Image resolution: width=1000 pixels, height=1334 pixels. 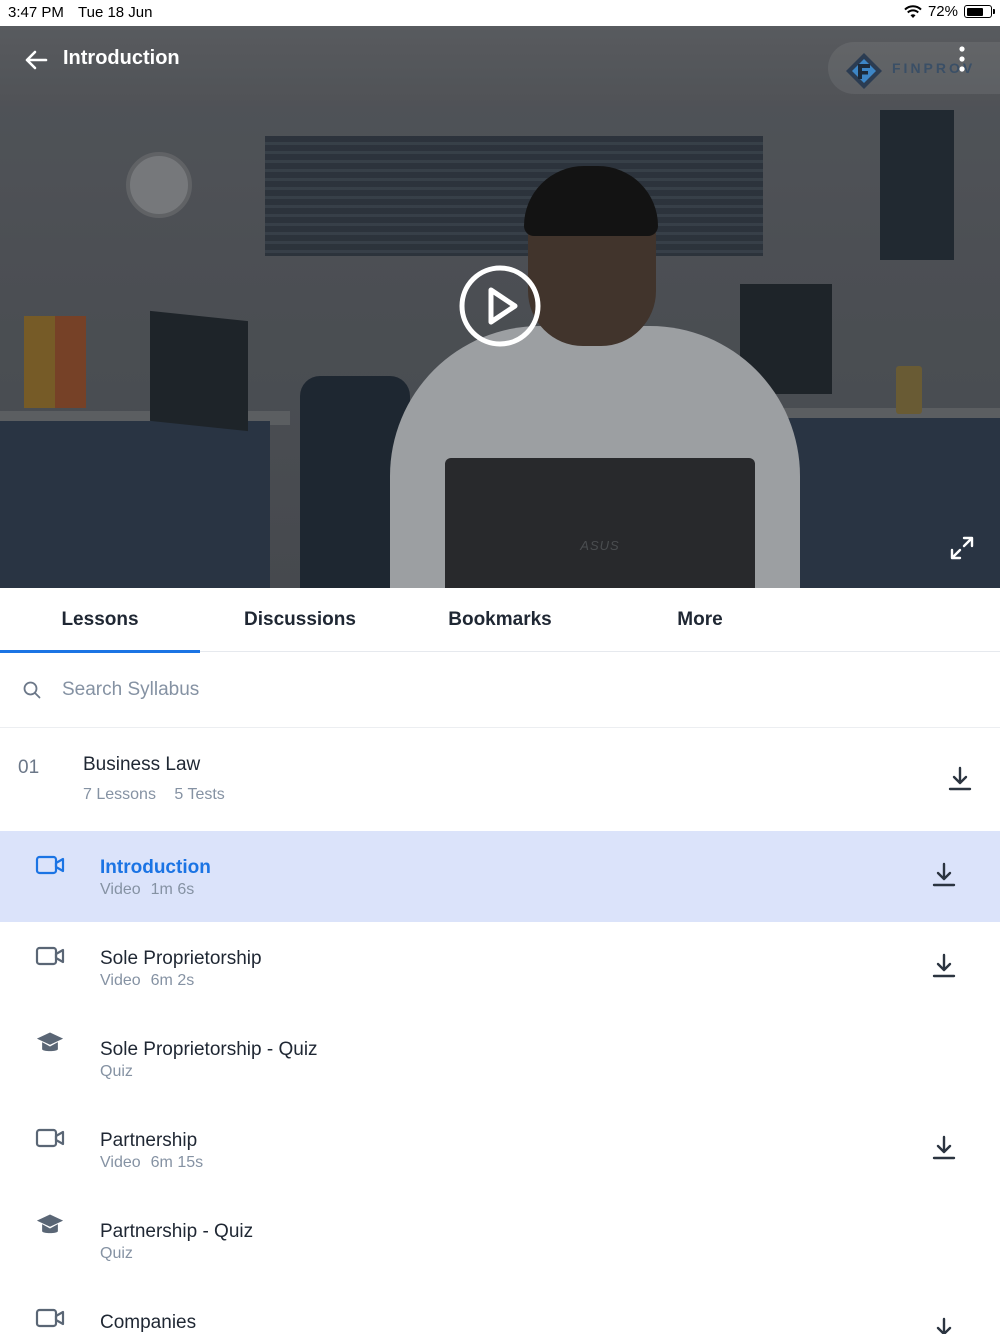 What do you see at coordinates (700, 620) in the screenshot?
I see `tab-more: More` at bounding box center [700, 620].